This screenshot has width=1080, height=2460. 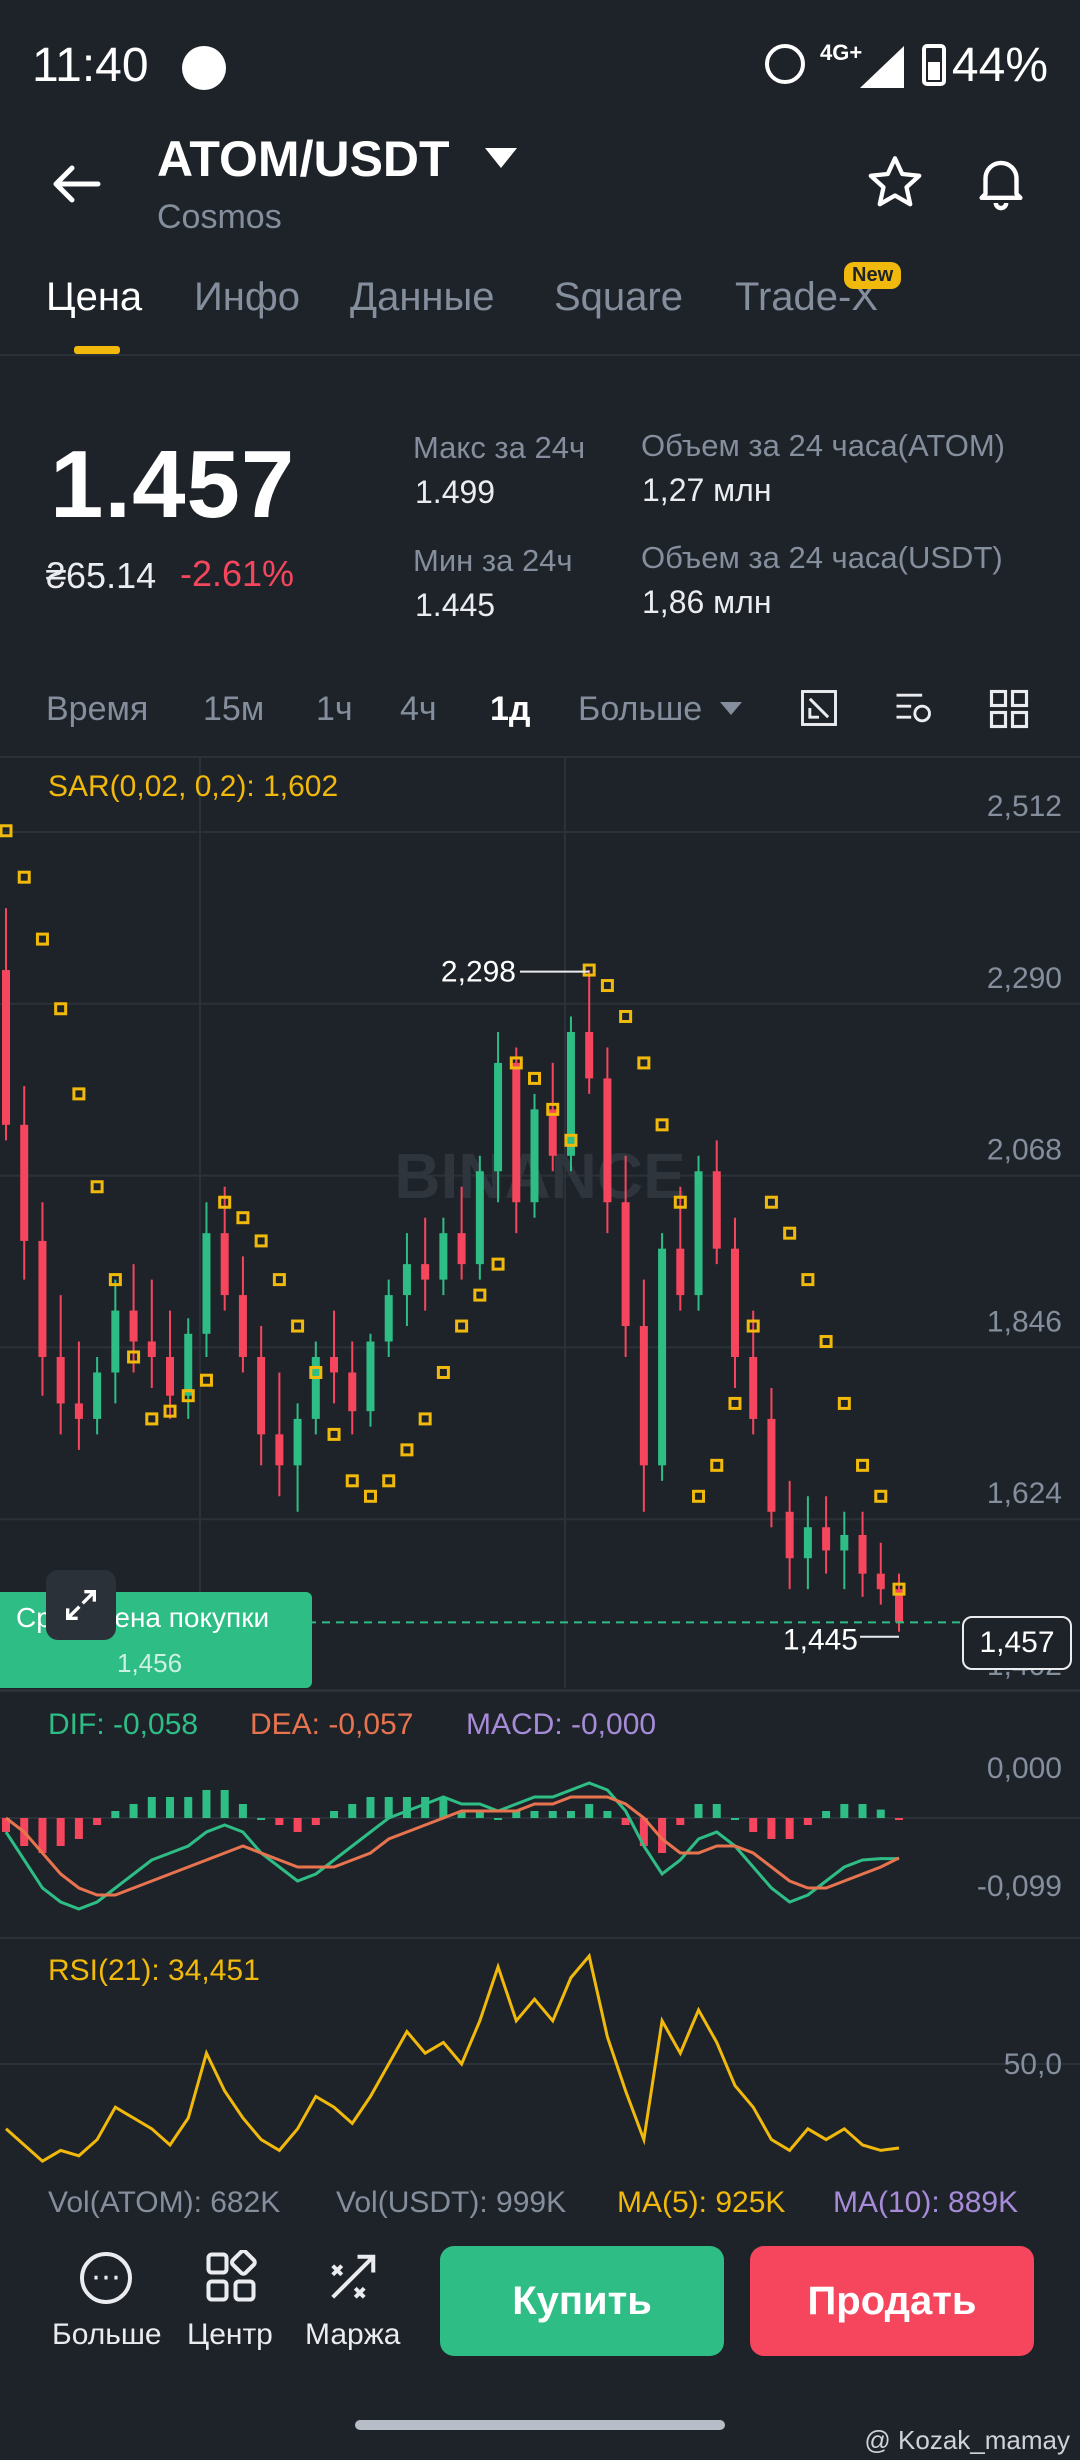 I want to click on margin-button: Маржа, so click(x=352, y=2335).